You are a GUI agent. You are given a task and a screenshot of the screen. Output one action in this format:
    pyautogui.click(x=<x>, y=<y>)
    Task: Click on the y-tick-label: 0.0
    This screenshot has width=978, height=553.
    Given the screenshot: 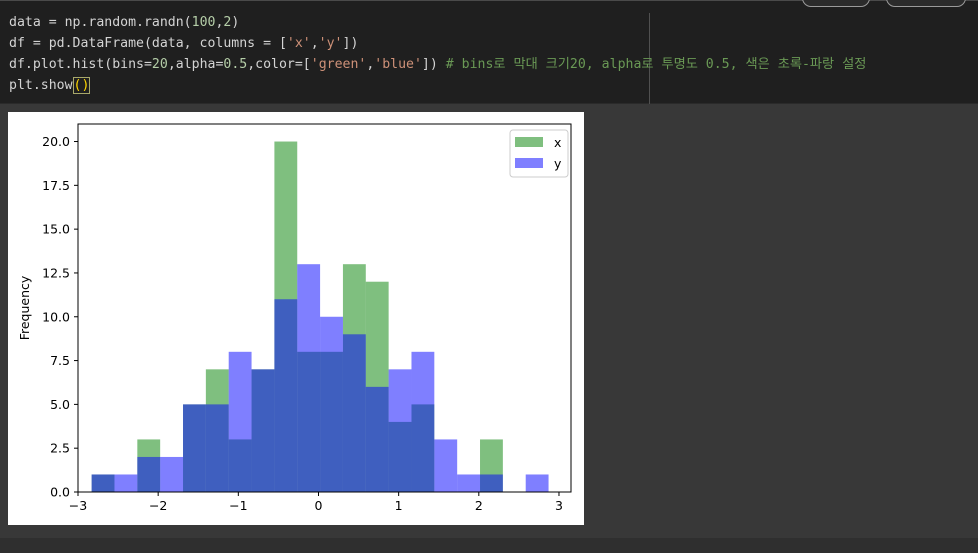 What is the action you would take?
    pyautogui.click(x=60, y=492)
    